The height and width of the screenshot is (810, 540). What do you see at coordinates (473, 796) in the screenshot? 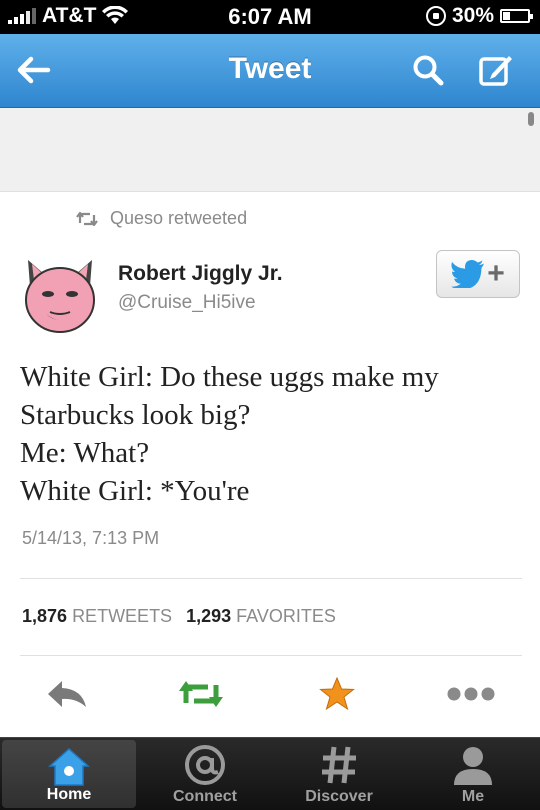
I see `tab-me-label: Me` at bounding box center [473, 796].